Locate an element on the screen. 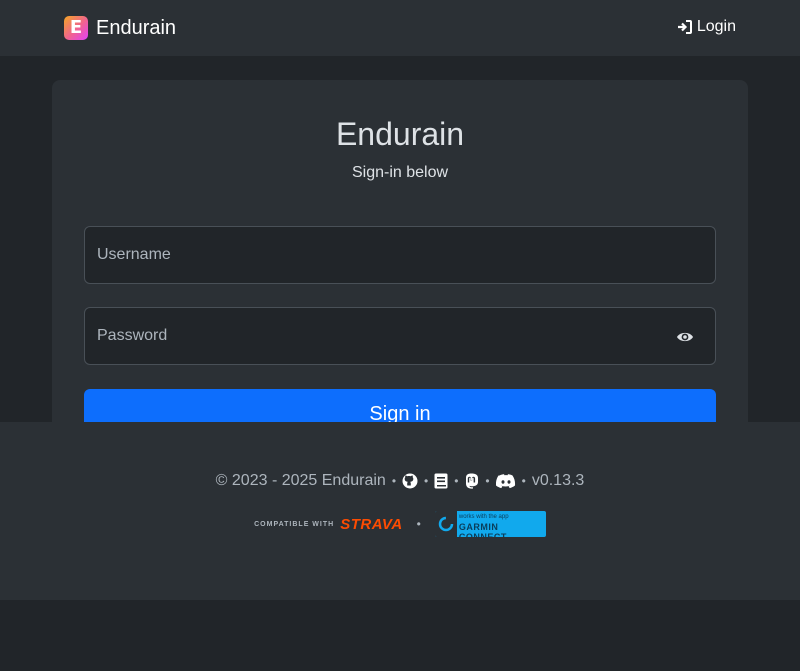  brand-logo-icon: E is located at coordinates (76, 28).